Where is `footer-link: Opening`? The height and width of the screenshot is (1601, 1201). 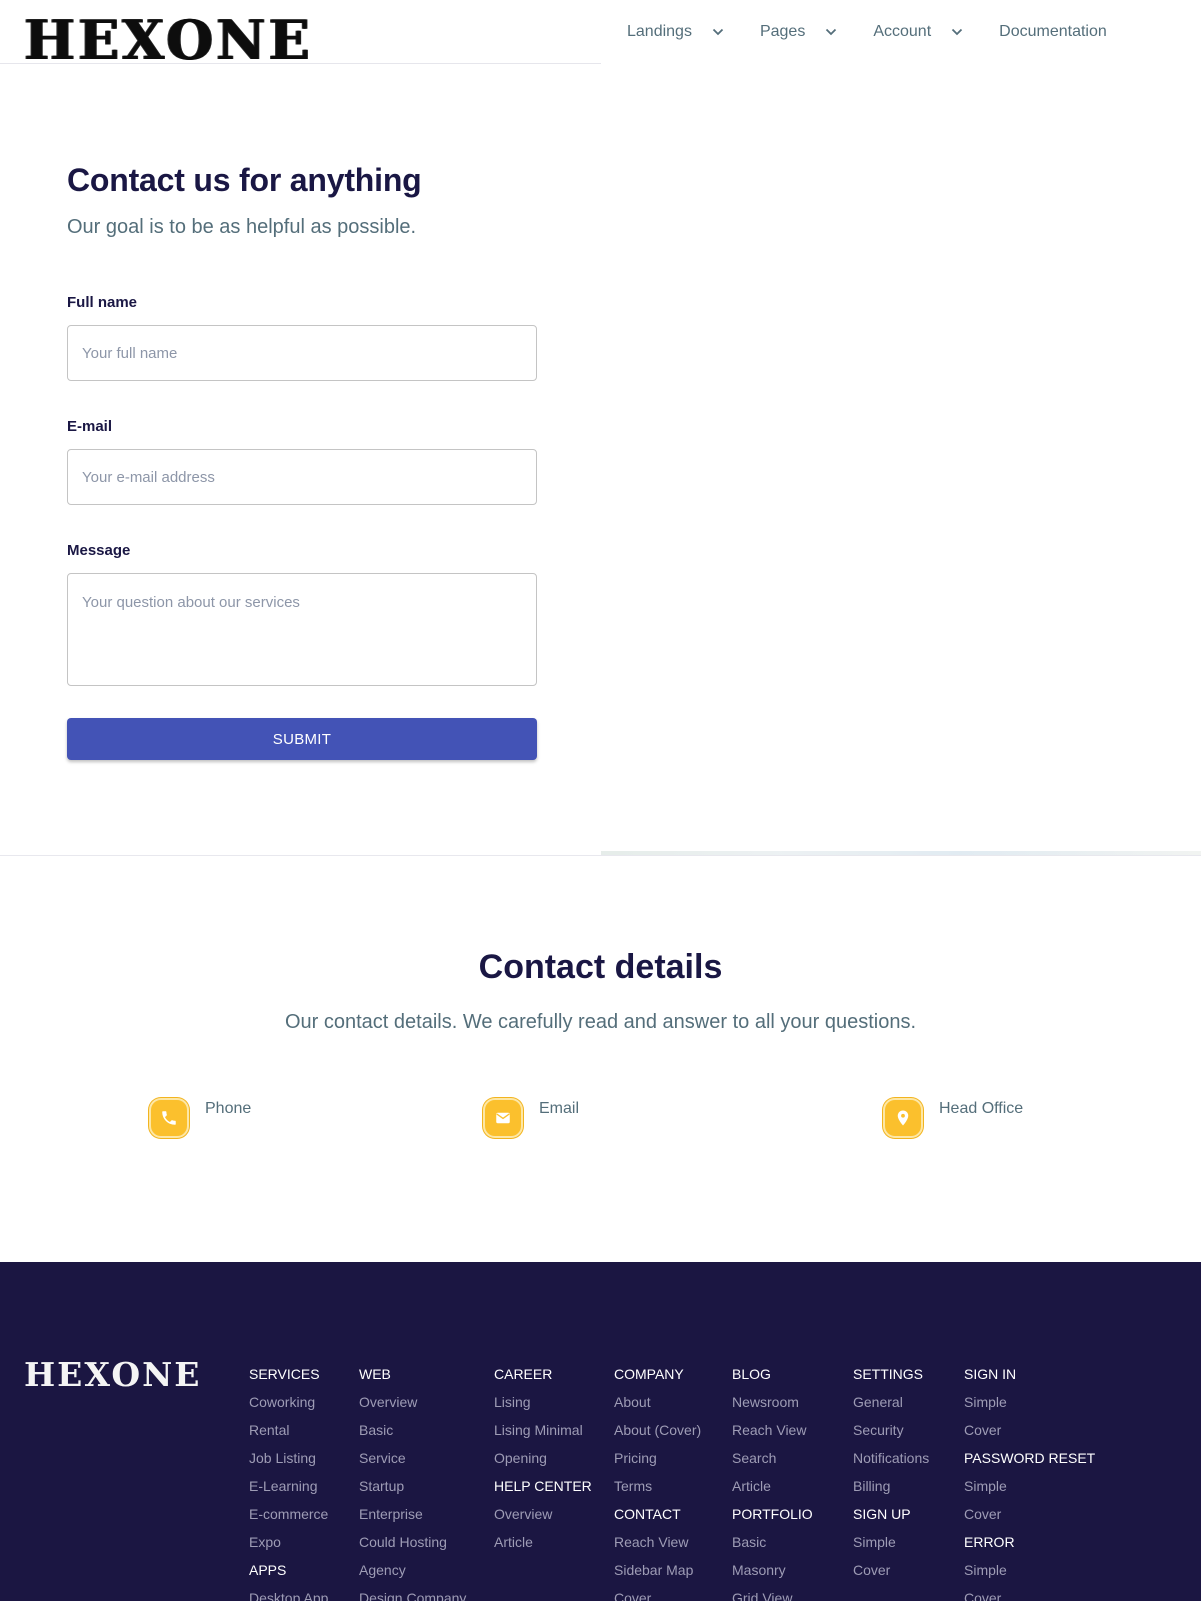
footer-link: Opening is located at coordinates (543, 1458).